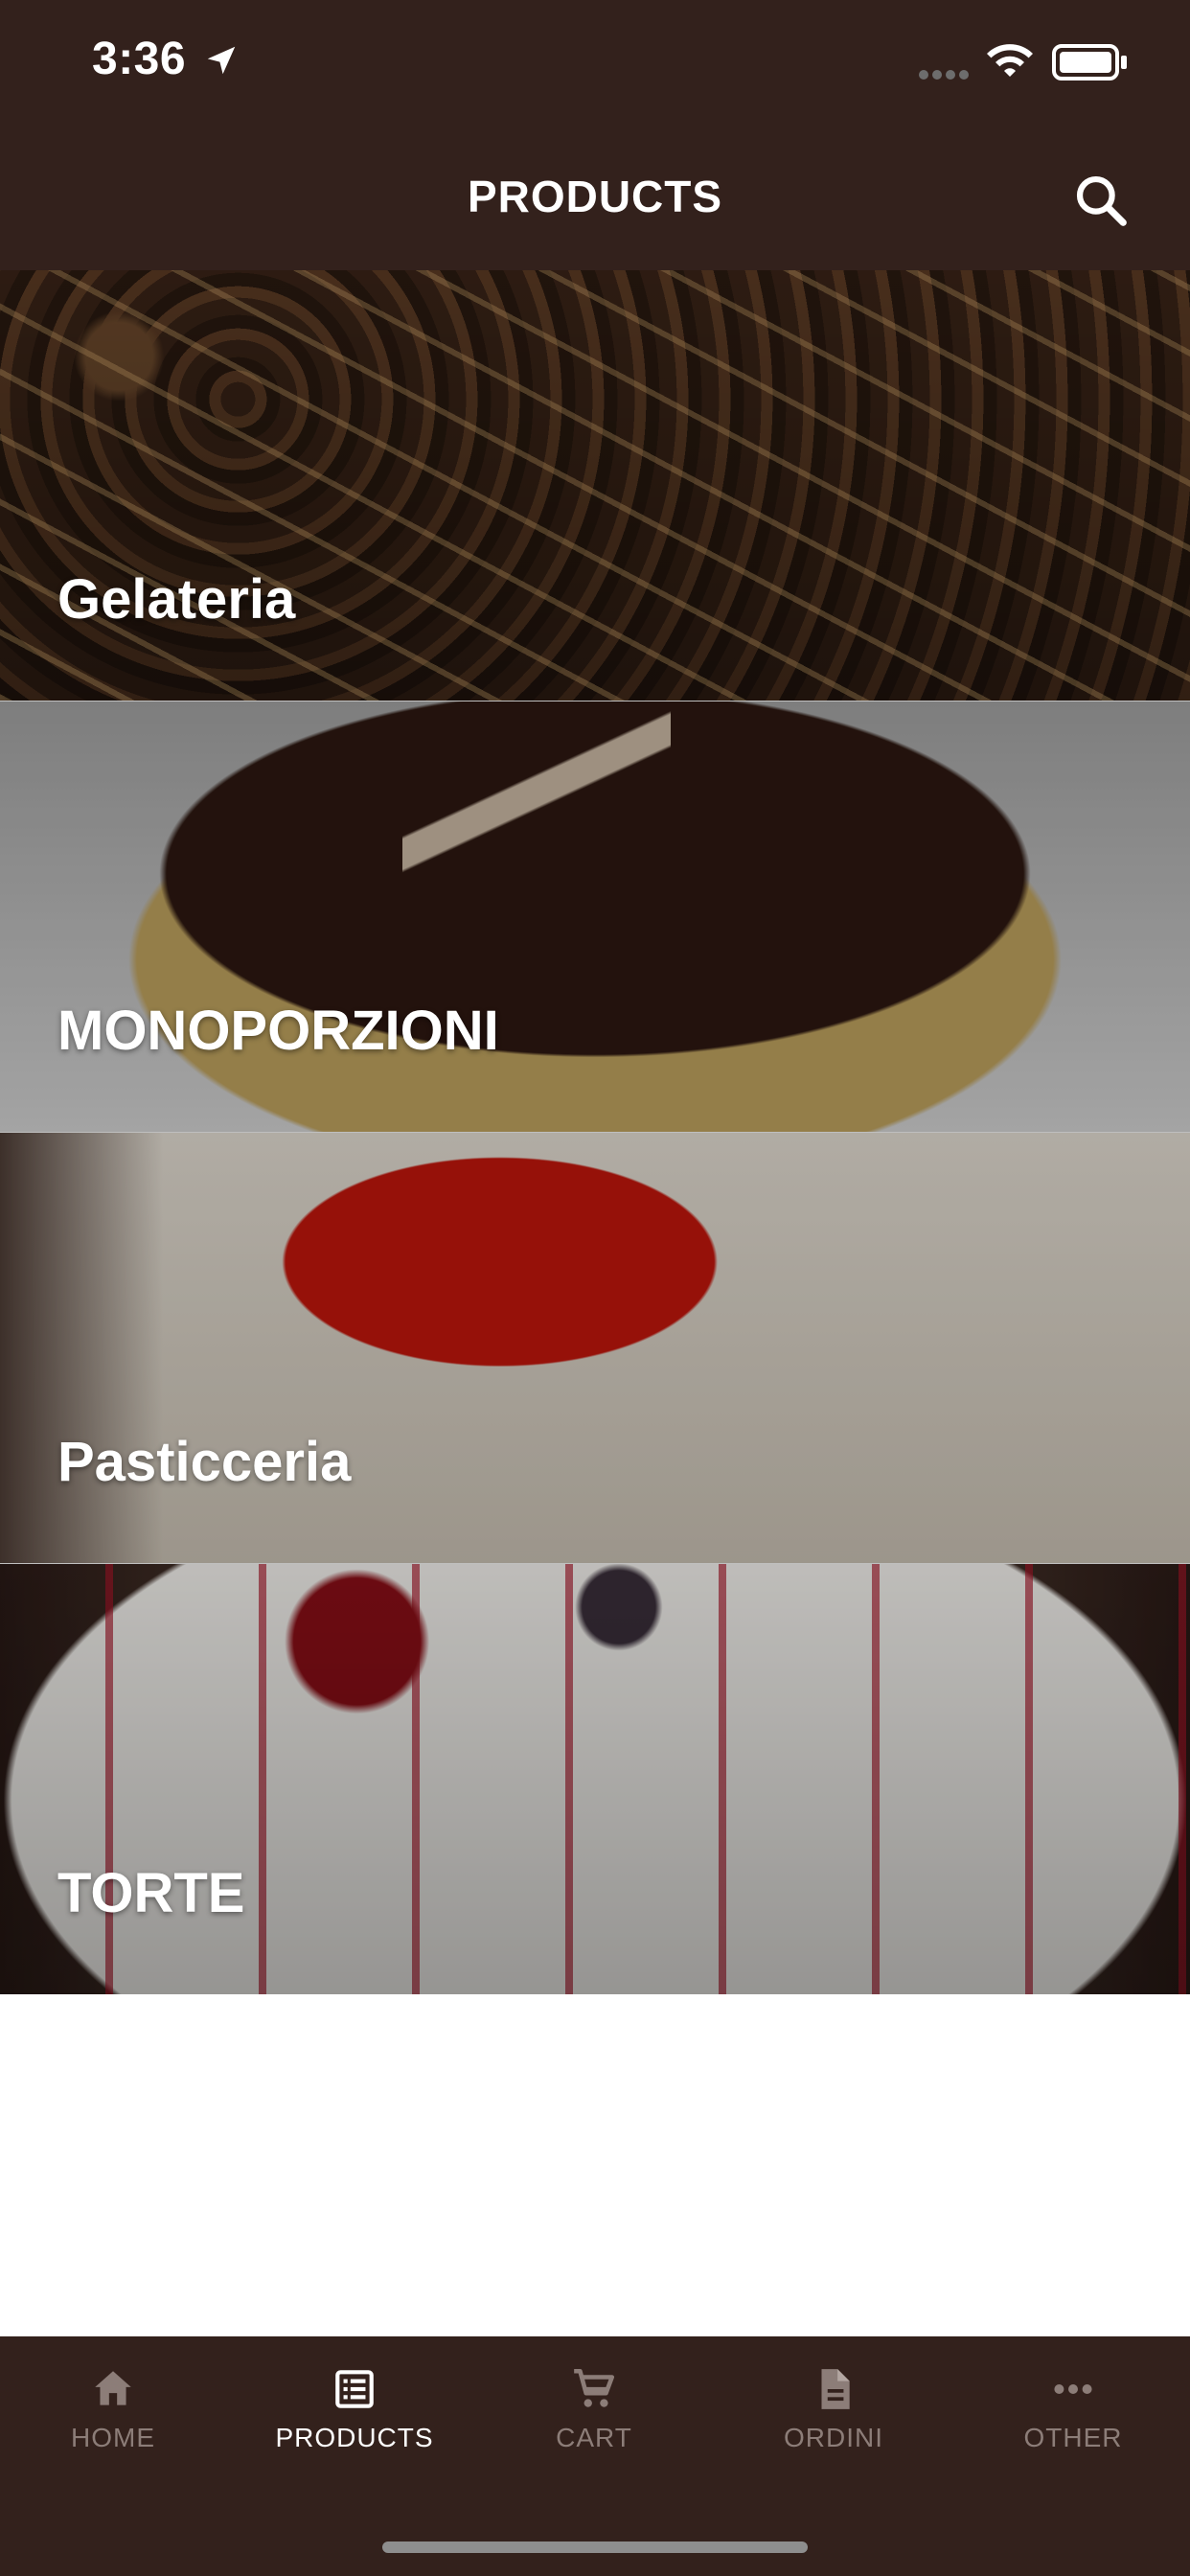 The height and width of the screenshot is (2576, 1190). Describe the element at coordinates (355, 2422) in the screenshot. I see `tab-products: PRODUCTS` at that location.